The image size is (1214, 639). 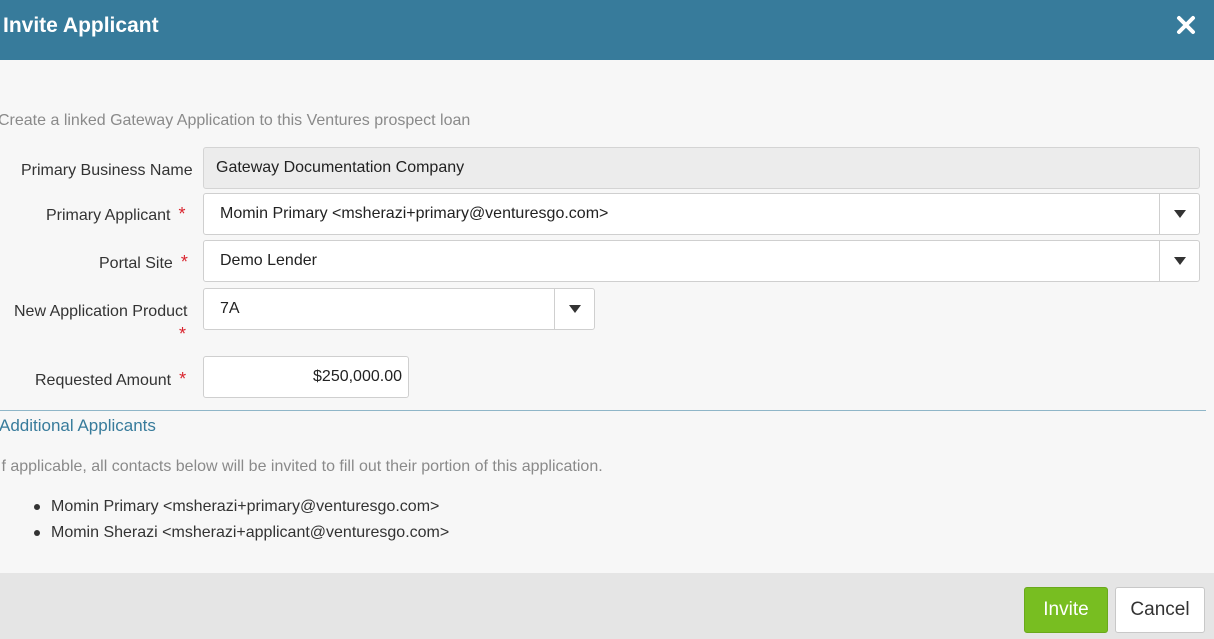 What do you see at coordinates (1160, 610) in the screenshot?
I see `cancel-button: Cancel` at bounding box center [1160, 610].